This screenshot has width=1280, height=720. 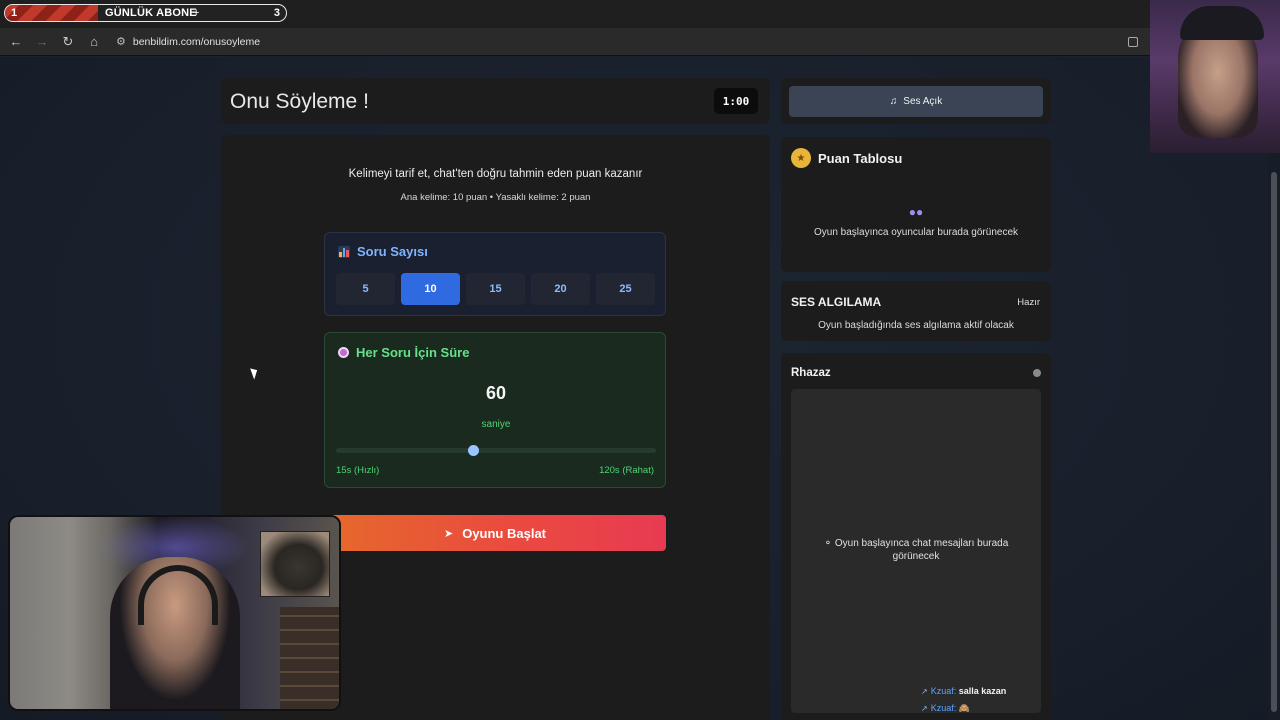 I want to click on rocket-icon: ➤, so click(x=448, y=533).